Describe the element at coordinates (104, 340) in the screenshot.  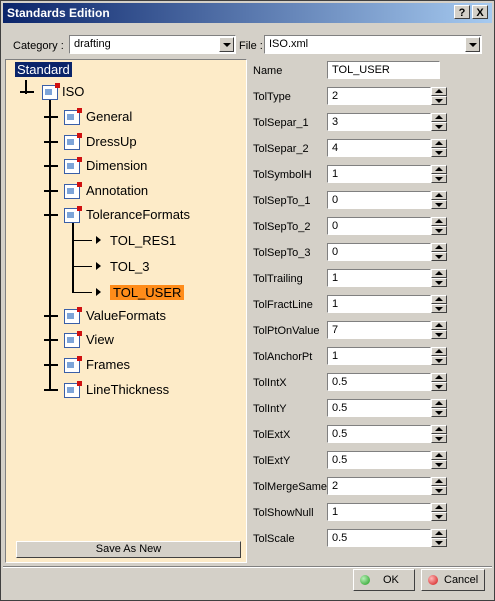
I see `tree-node-view: View` at that location.